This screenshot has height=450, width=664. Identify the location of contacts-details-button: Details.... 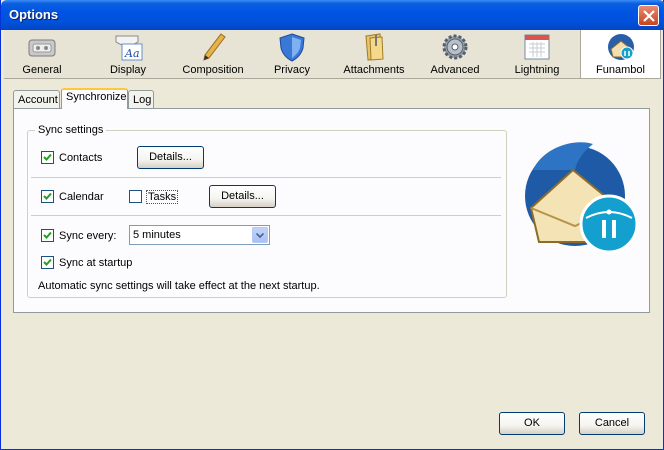
(170, 157).